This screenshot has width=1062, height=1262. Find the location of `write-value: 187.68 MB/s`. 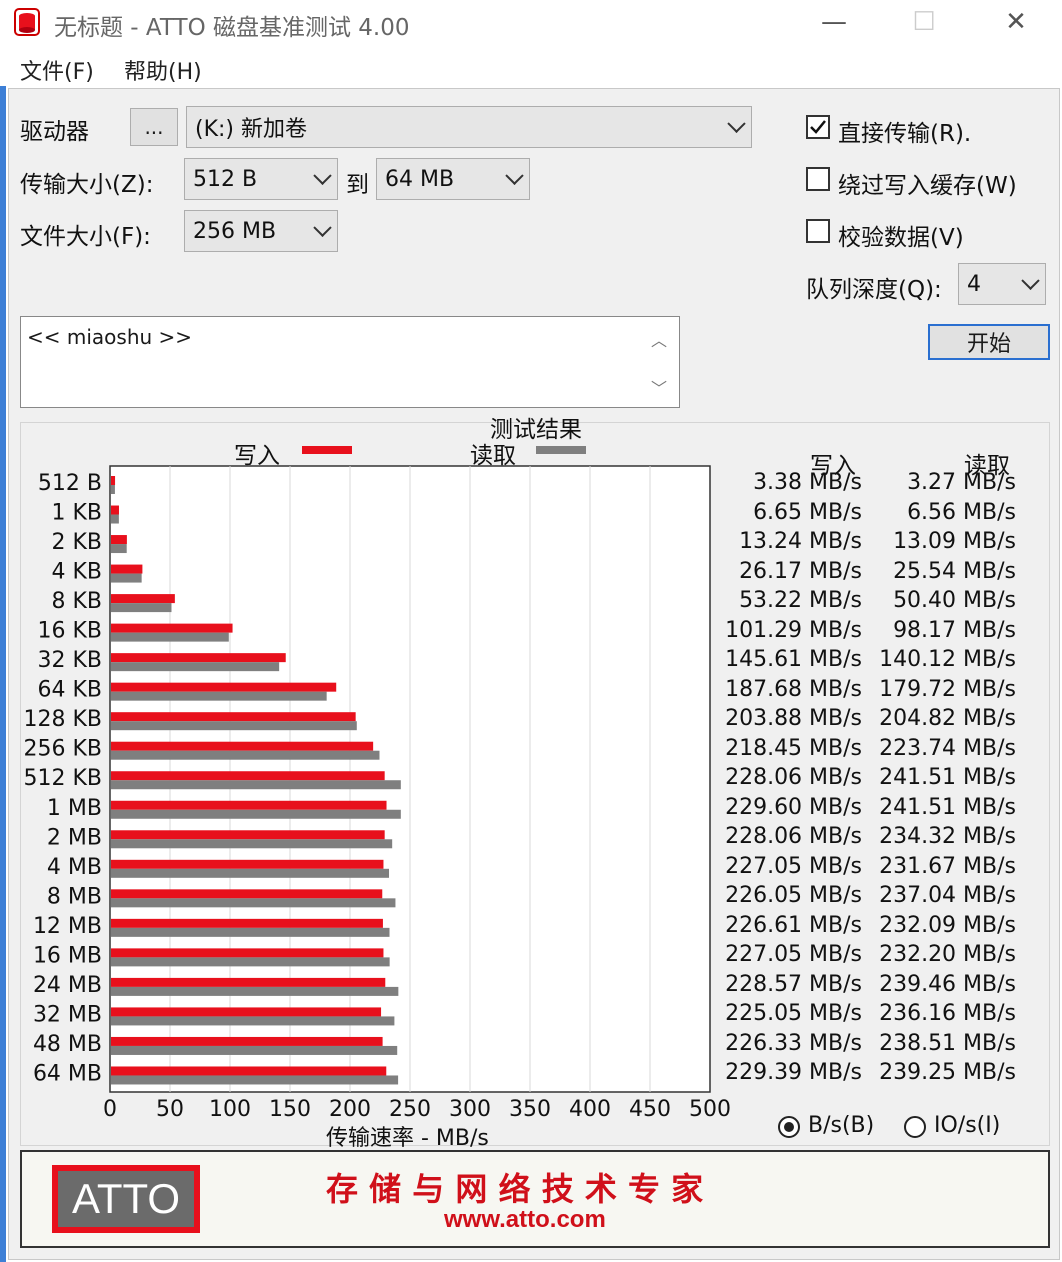

write-value: 187.68 MB/s is located at coordinates (793, 689).